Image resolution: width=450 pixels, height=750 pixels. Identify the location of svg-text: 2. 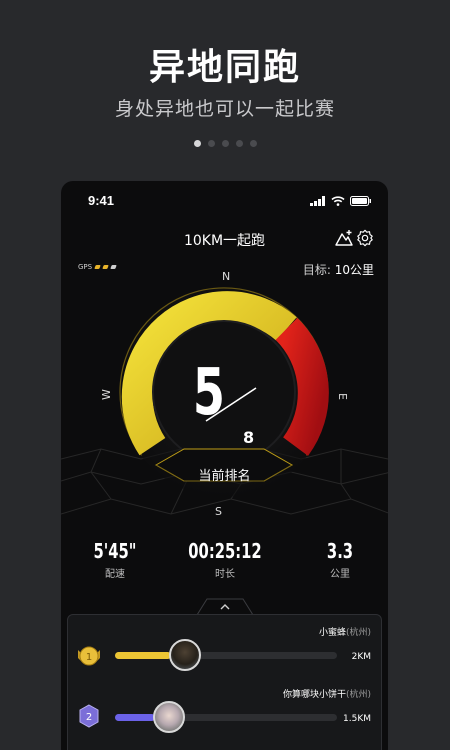
(89, 717).